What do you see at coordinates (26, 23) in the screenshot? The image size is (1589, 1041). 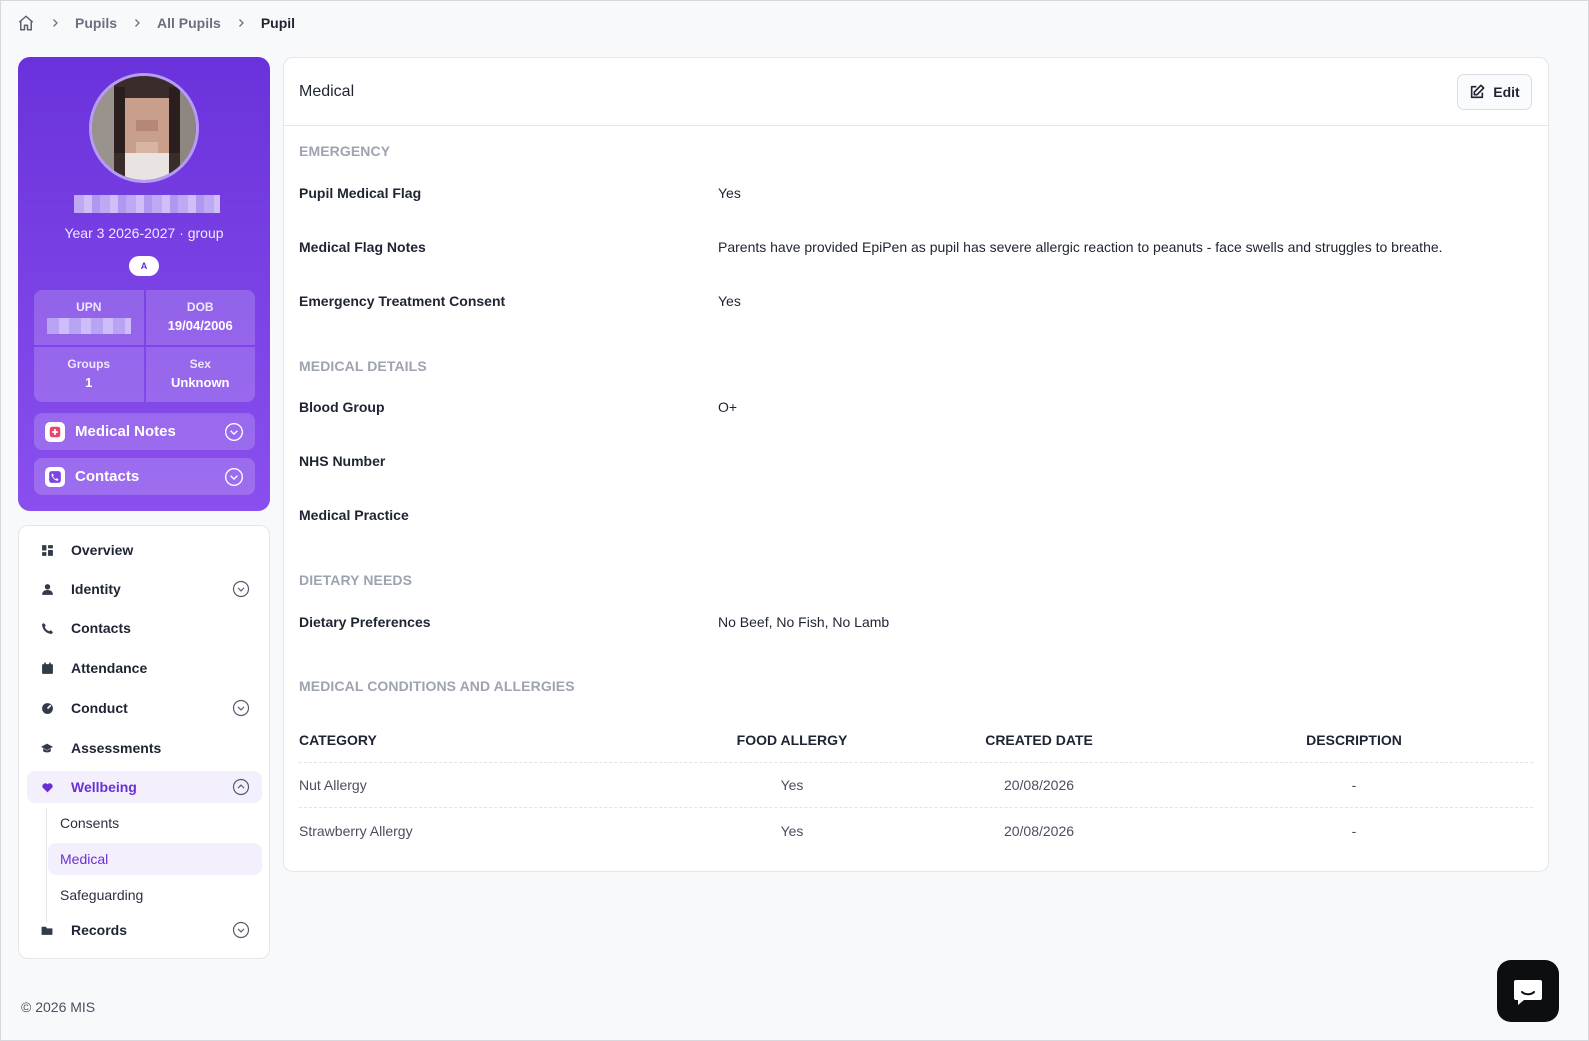 I see `home-icon` at bounding box center [26, 23].